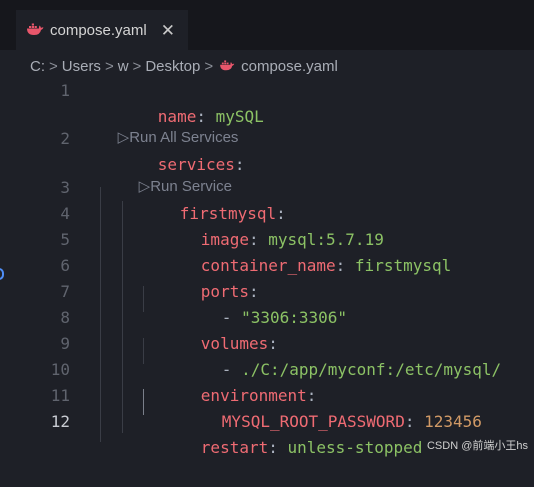 The height and width of the screenshot is (487, 534). What do you see at coordinates (267, 355) in the screenshot?
I see `code-line: 9 - ./C:/app/myconf:/etc/mysql/` at bounding box center [267, 355].